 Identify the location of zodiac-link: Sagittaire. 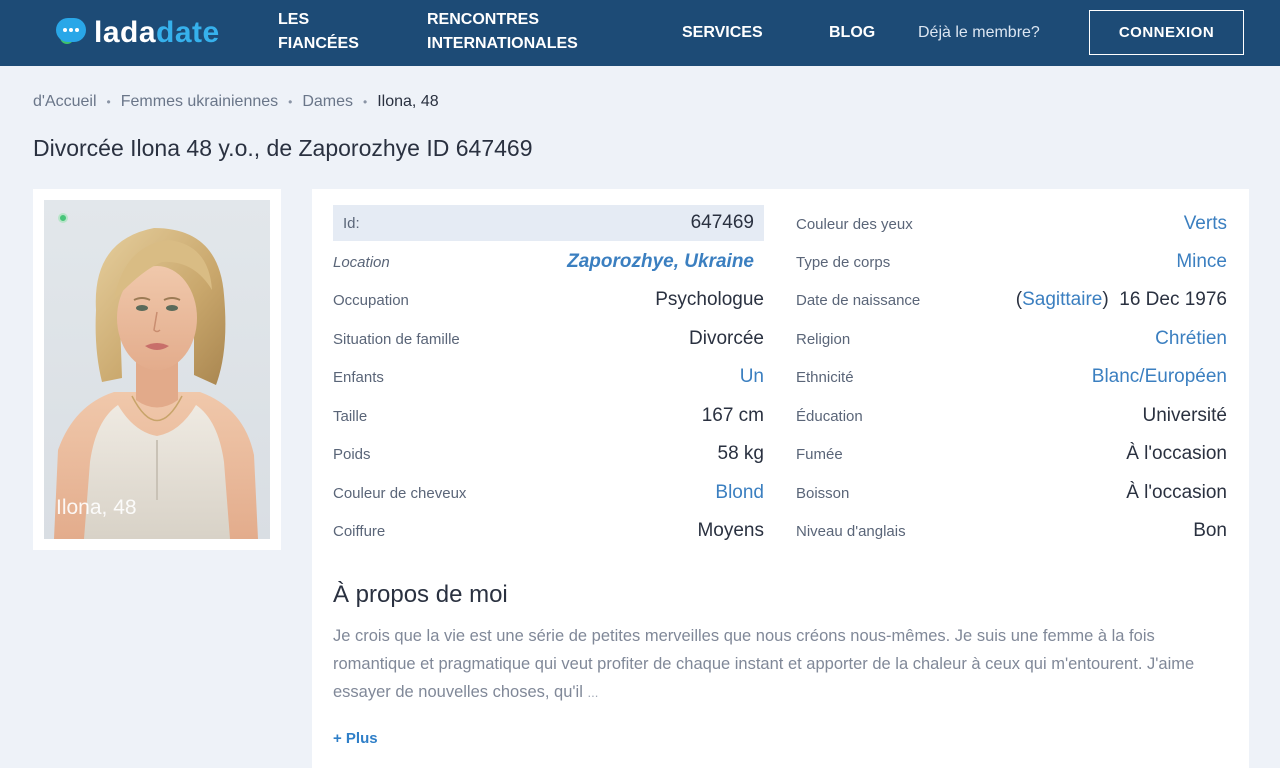
(1062, 299).